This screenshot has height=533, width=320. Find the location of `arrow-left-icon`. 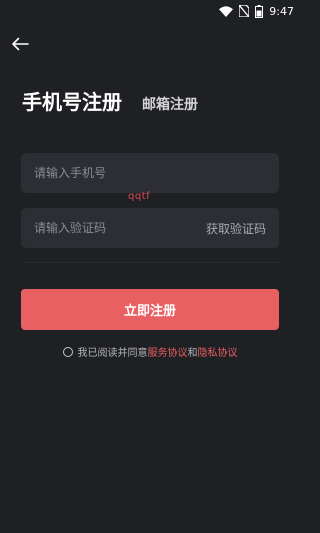

arrow-left-icon is located at coordinates (20, 45).